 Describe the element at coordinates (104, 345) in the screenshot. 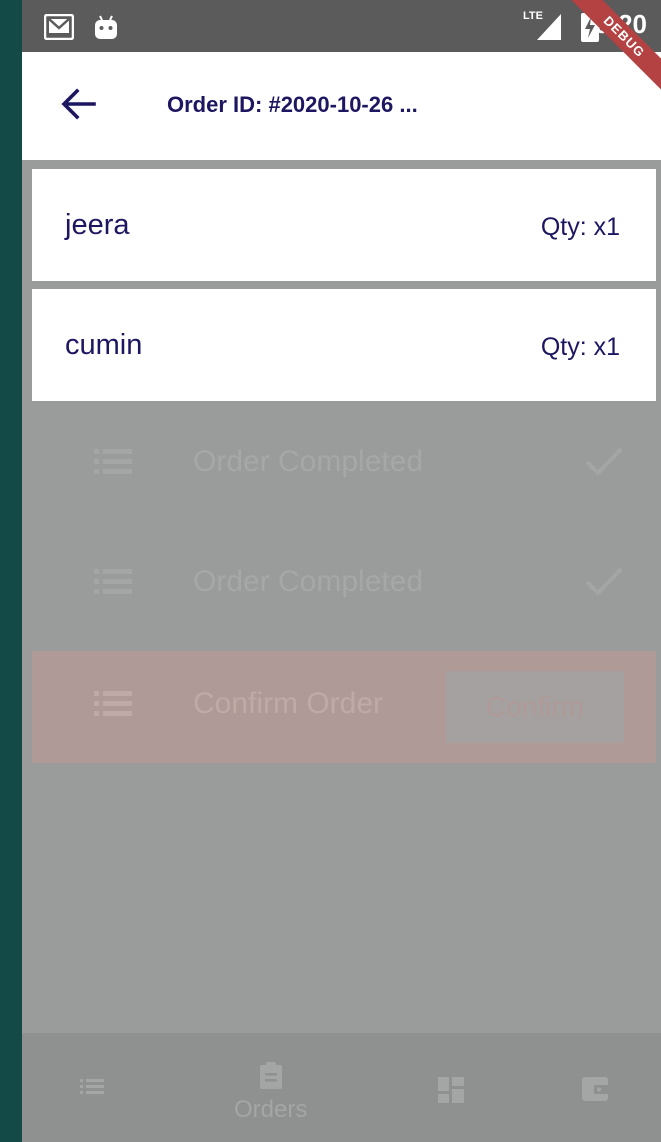

I see `item-name: cumin` at that location.